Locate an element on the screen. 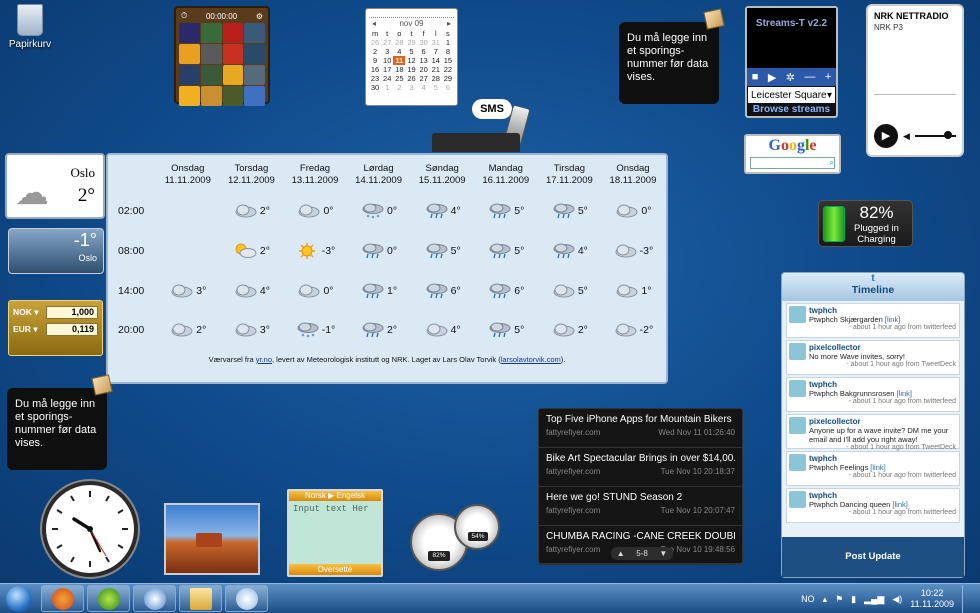  calendar-day: 19 is located at coordinates (411, 69).